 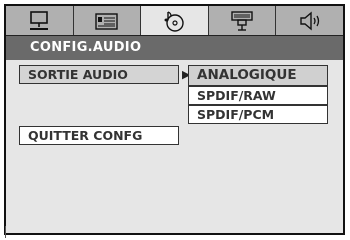 What do you see at coordinates (236, 95) in the screenshot?
I see `option-label: SPDIF/RAW` at bounding box center [236, 95].